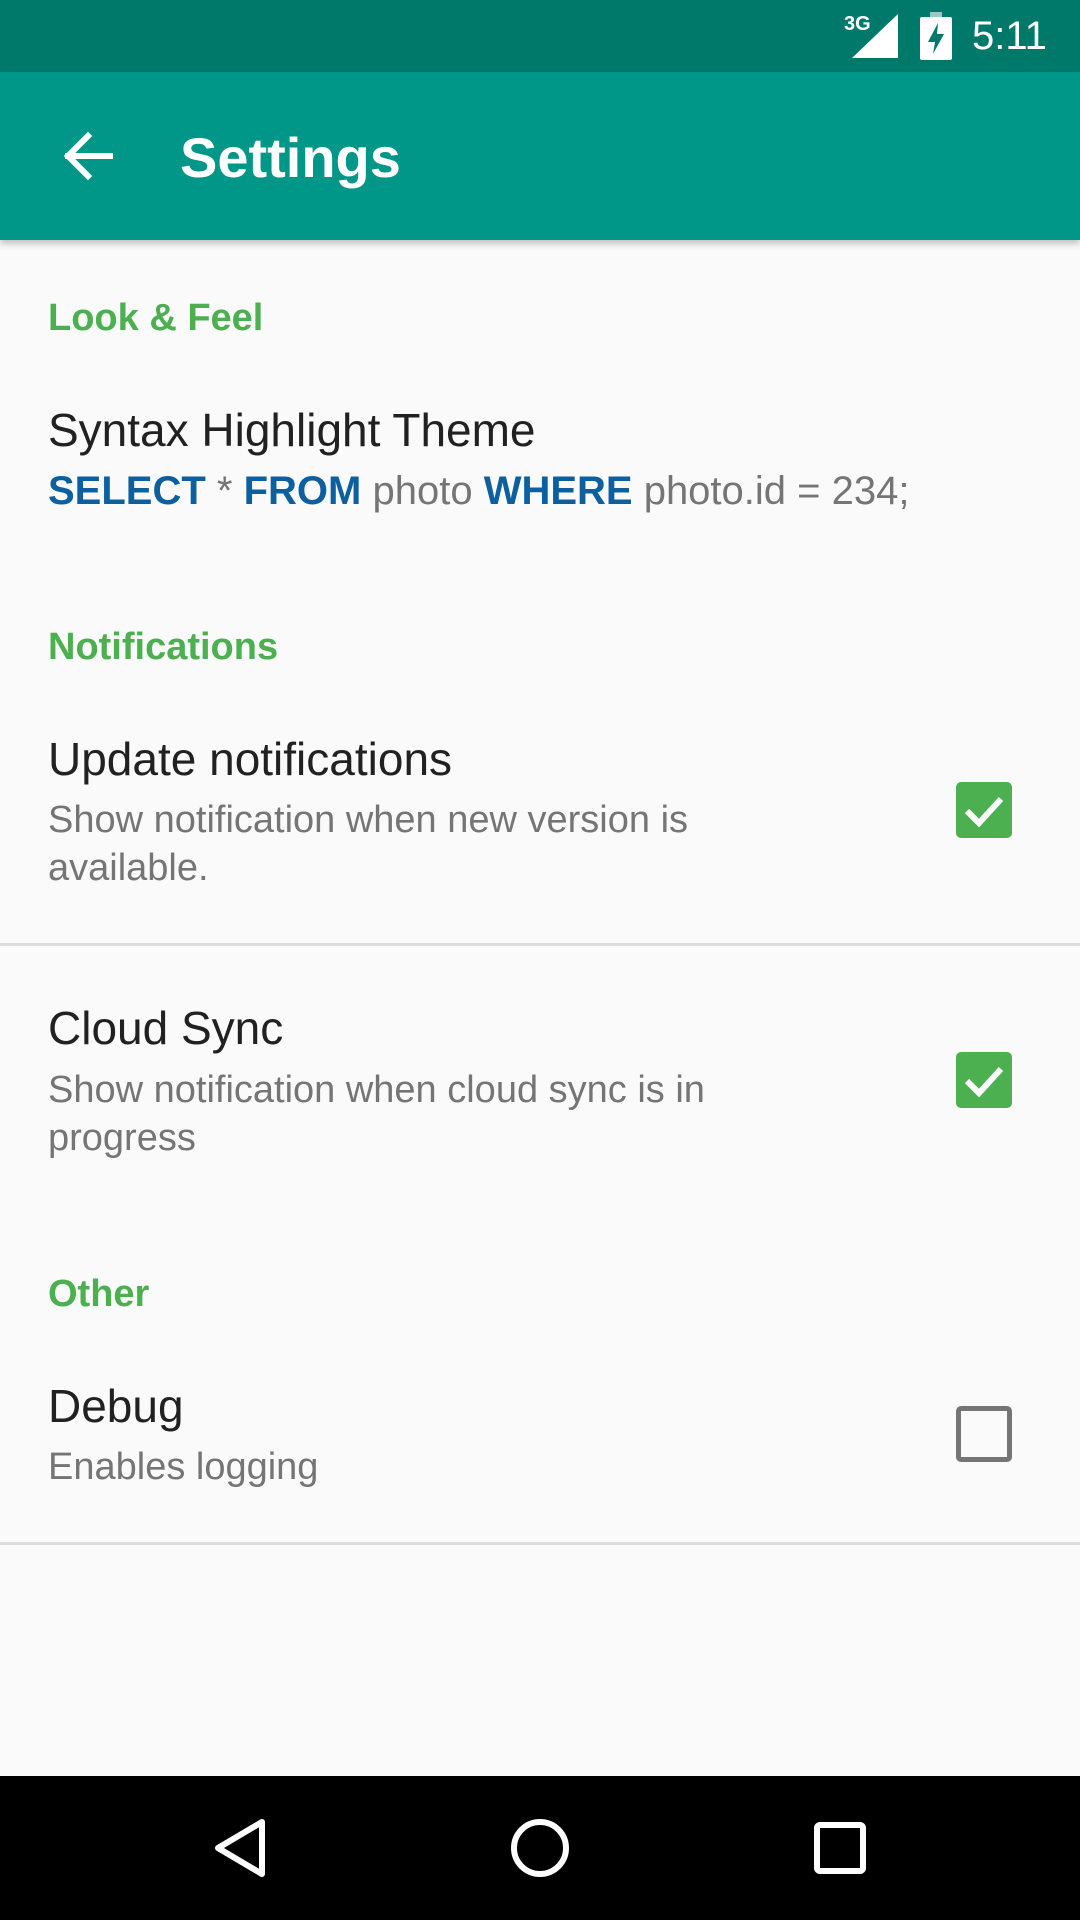 This screenshot has height=1920, width=1080. I want to click on sql-keyword: SELECT, so click(127, 491).